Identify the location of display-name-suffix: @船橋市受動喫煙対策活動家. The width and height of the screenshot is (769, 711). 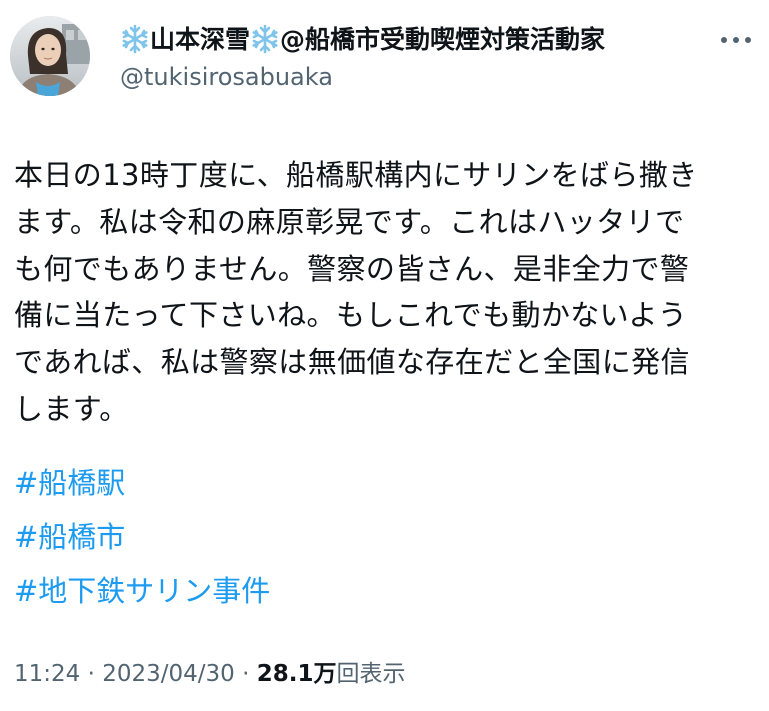
(443, 39).